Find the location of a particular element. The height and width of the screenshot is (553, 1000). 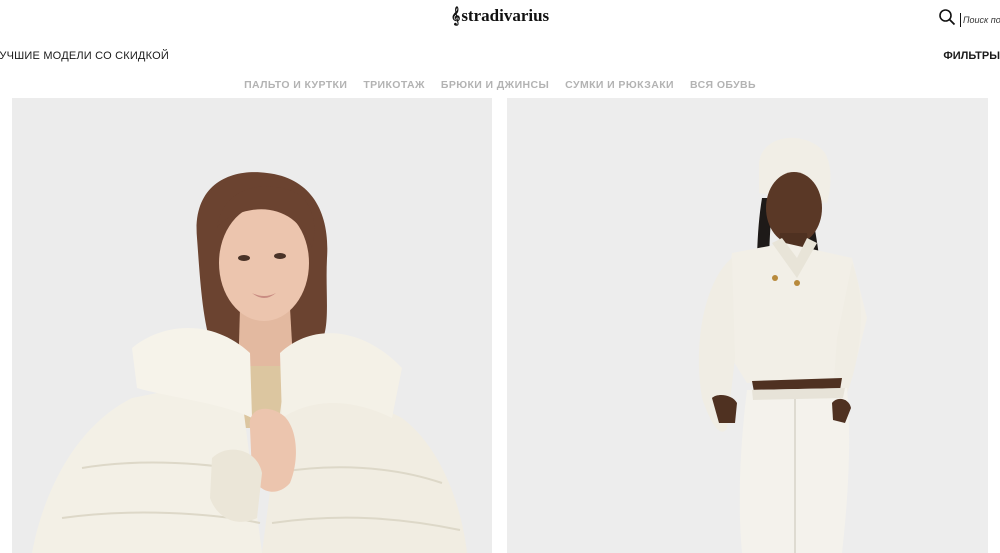

filters-button: ФИЛЬТРЫ is located at coordinates (971, 56).